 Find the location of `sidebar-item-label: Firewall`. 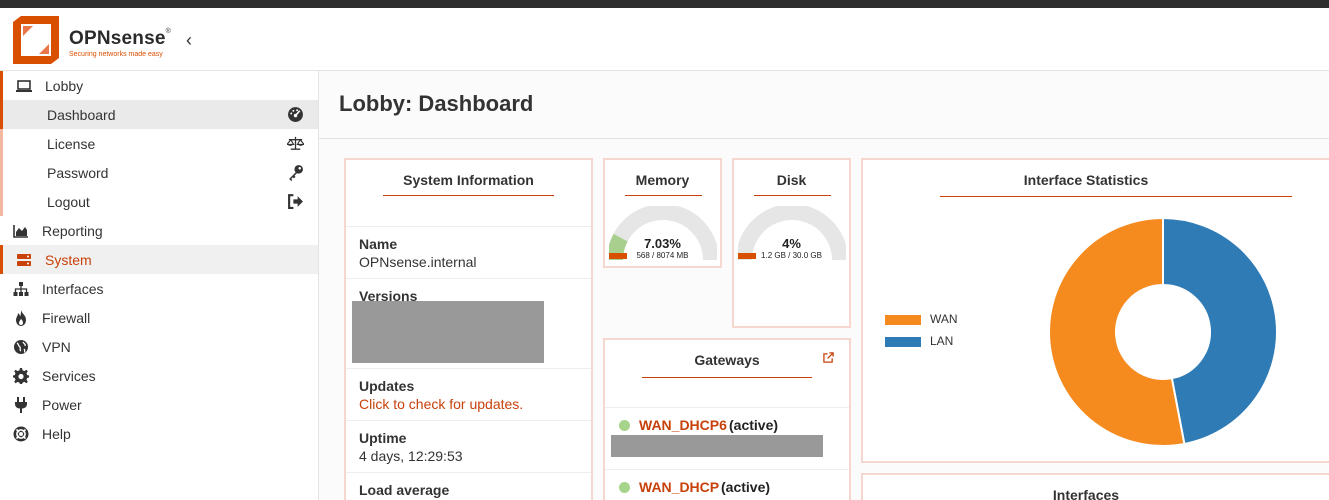

sidebar-item-label: Firewall is located at coordinates (66, 317).